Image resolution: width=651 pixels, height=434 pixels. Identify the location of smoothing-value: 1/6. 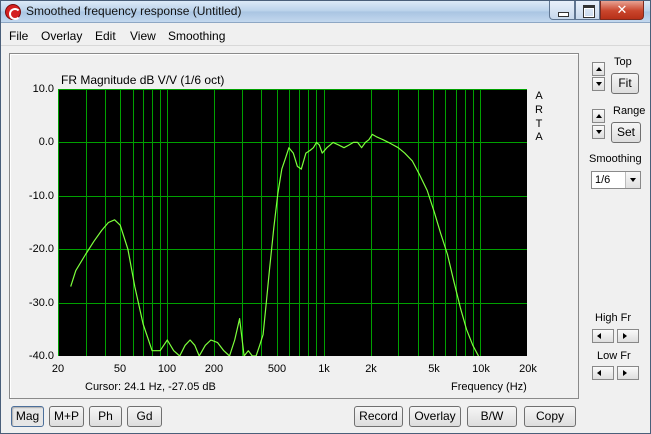
(603, 180).